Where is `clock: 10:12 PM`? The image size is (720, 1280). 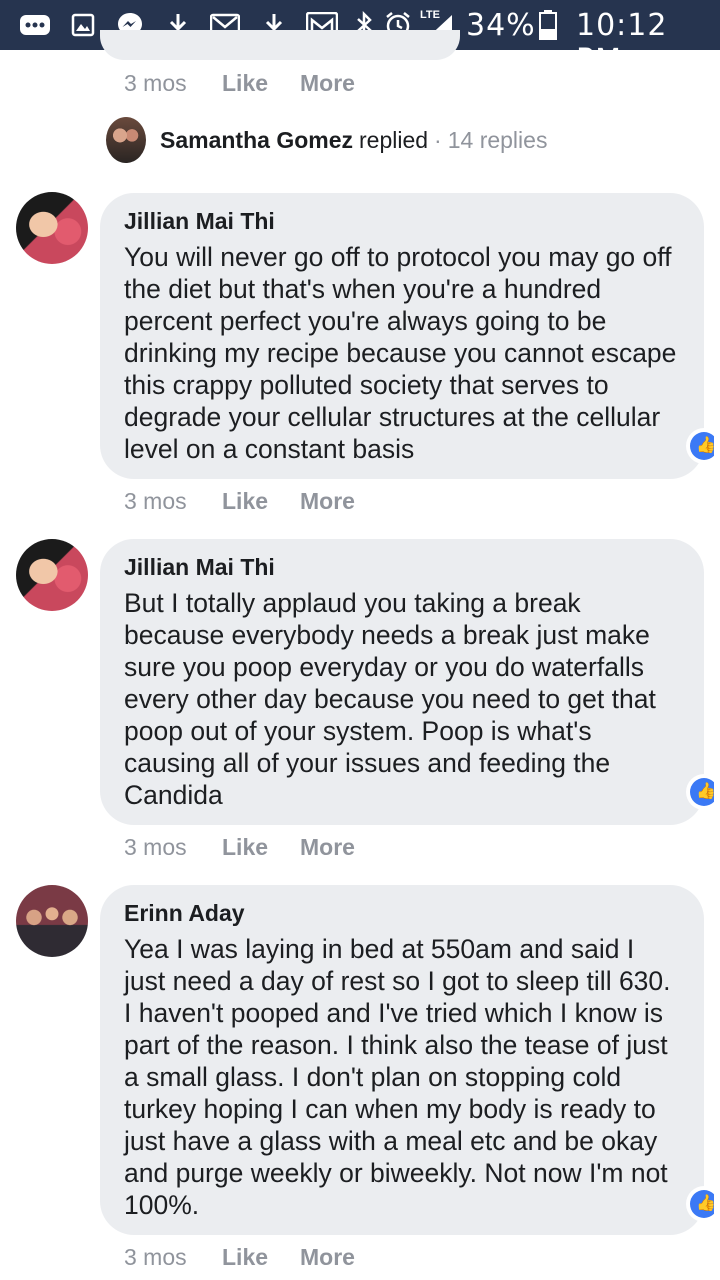
clock: 10:12 PM is located at coordinates (622, 43).